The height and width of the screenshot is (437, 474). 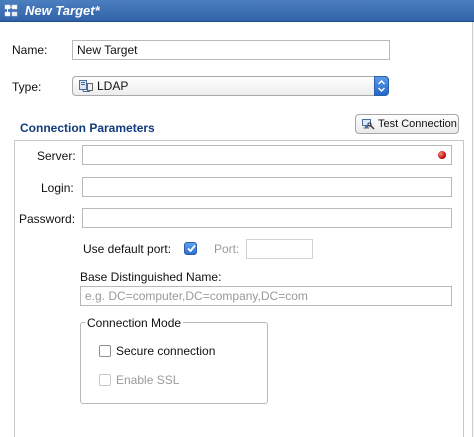 I want to click on port-label: Port:, so click(x=227, y=249).